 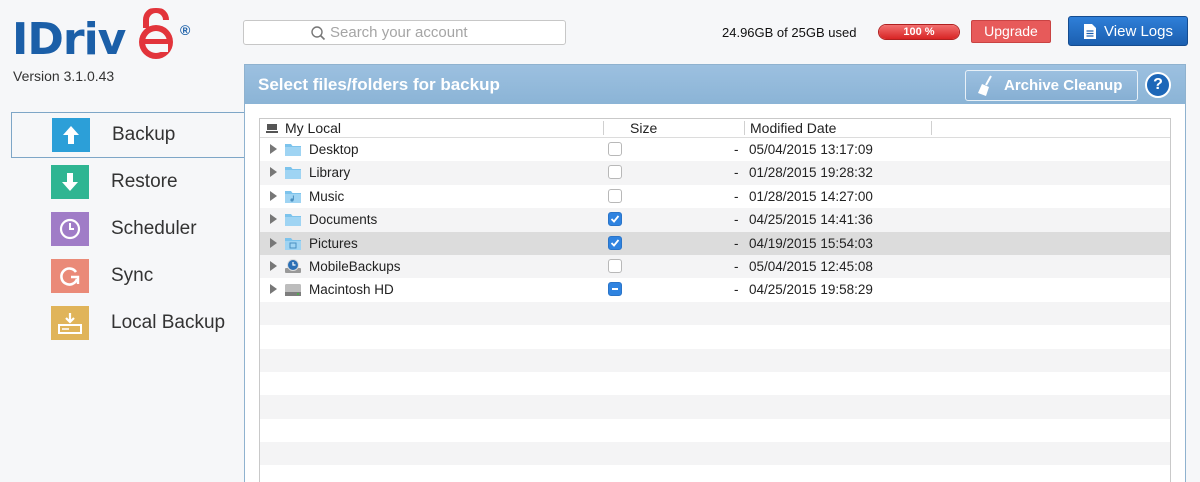 What do you see at coordinates (643, 128) in the screenshot?
I see `column-header-size: Size` at bounding box center [643, 128].